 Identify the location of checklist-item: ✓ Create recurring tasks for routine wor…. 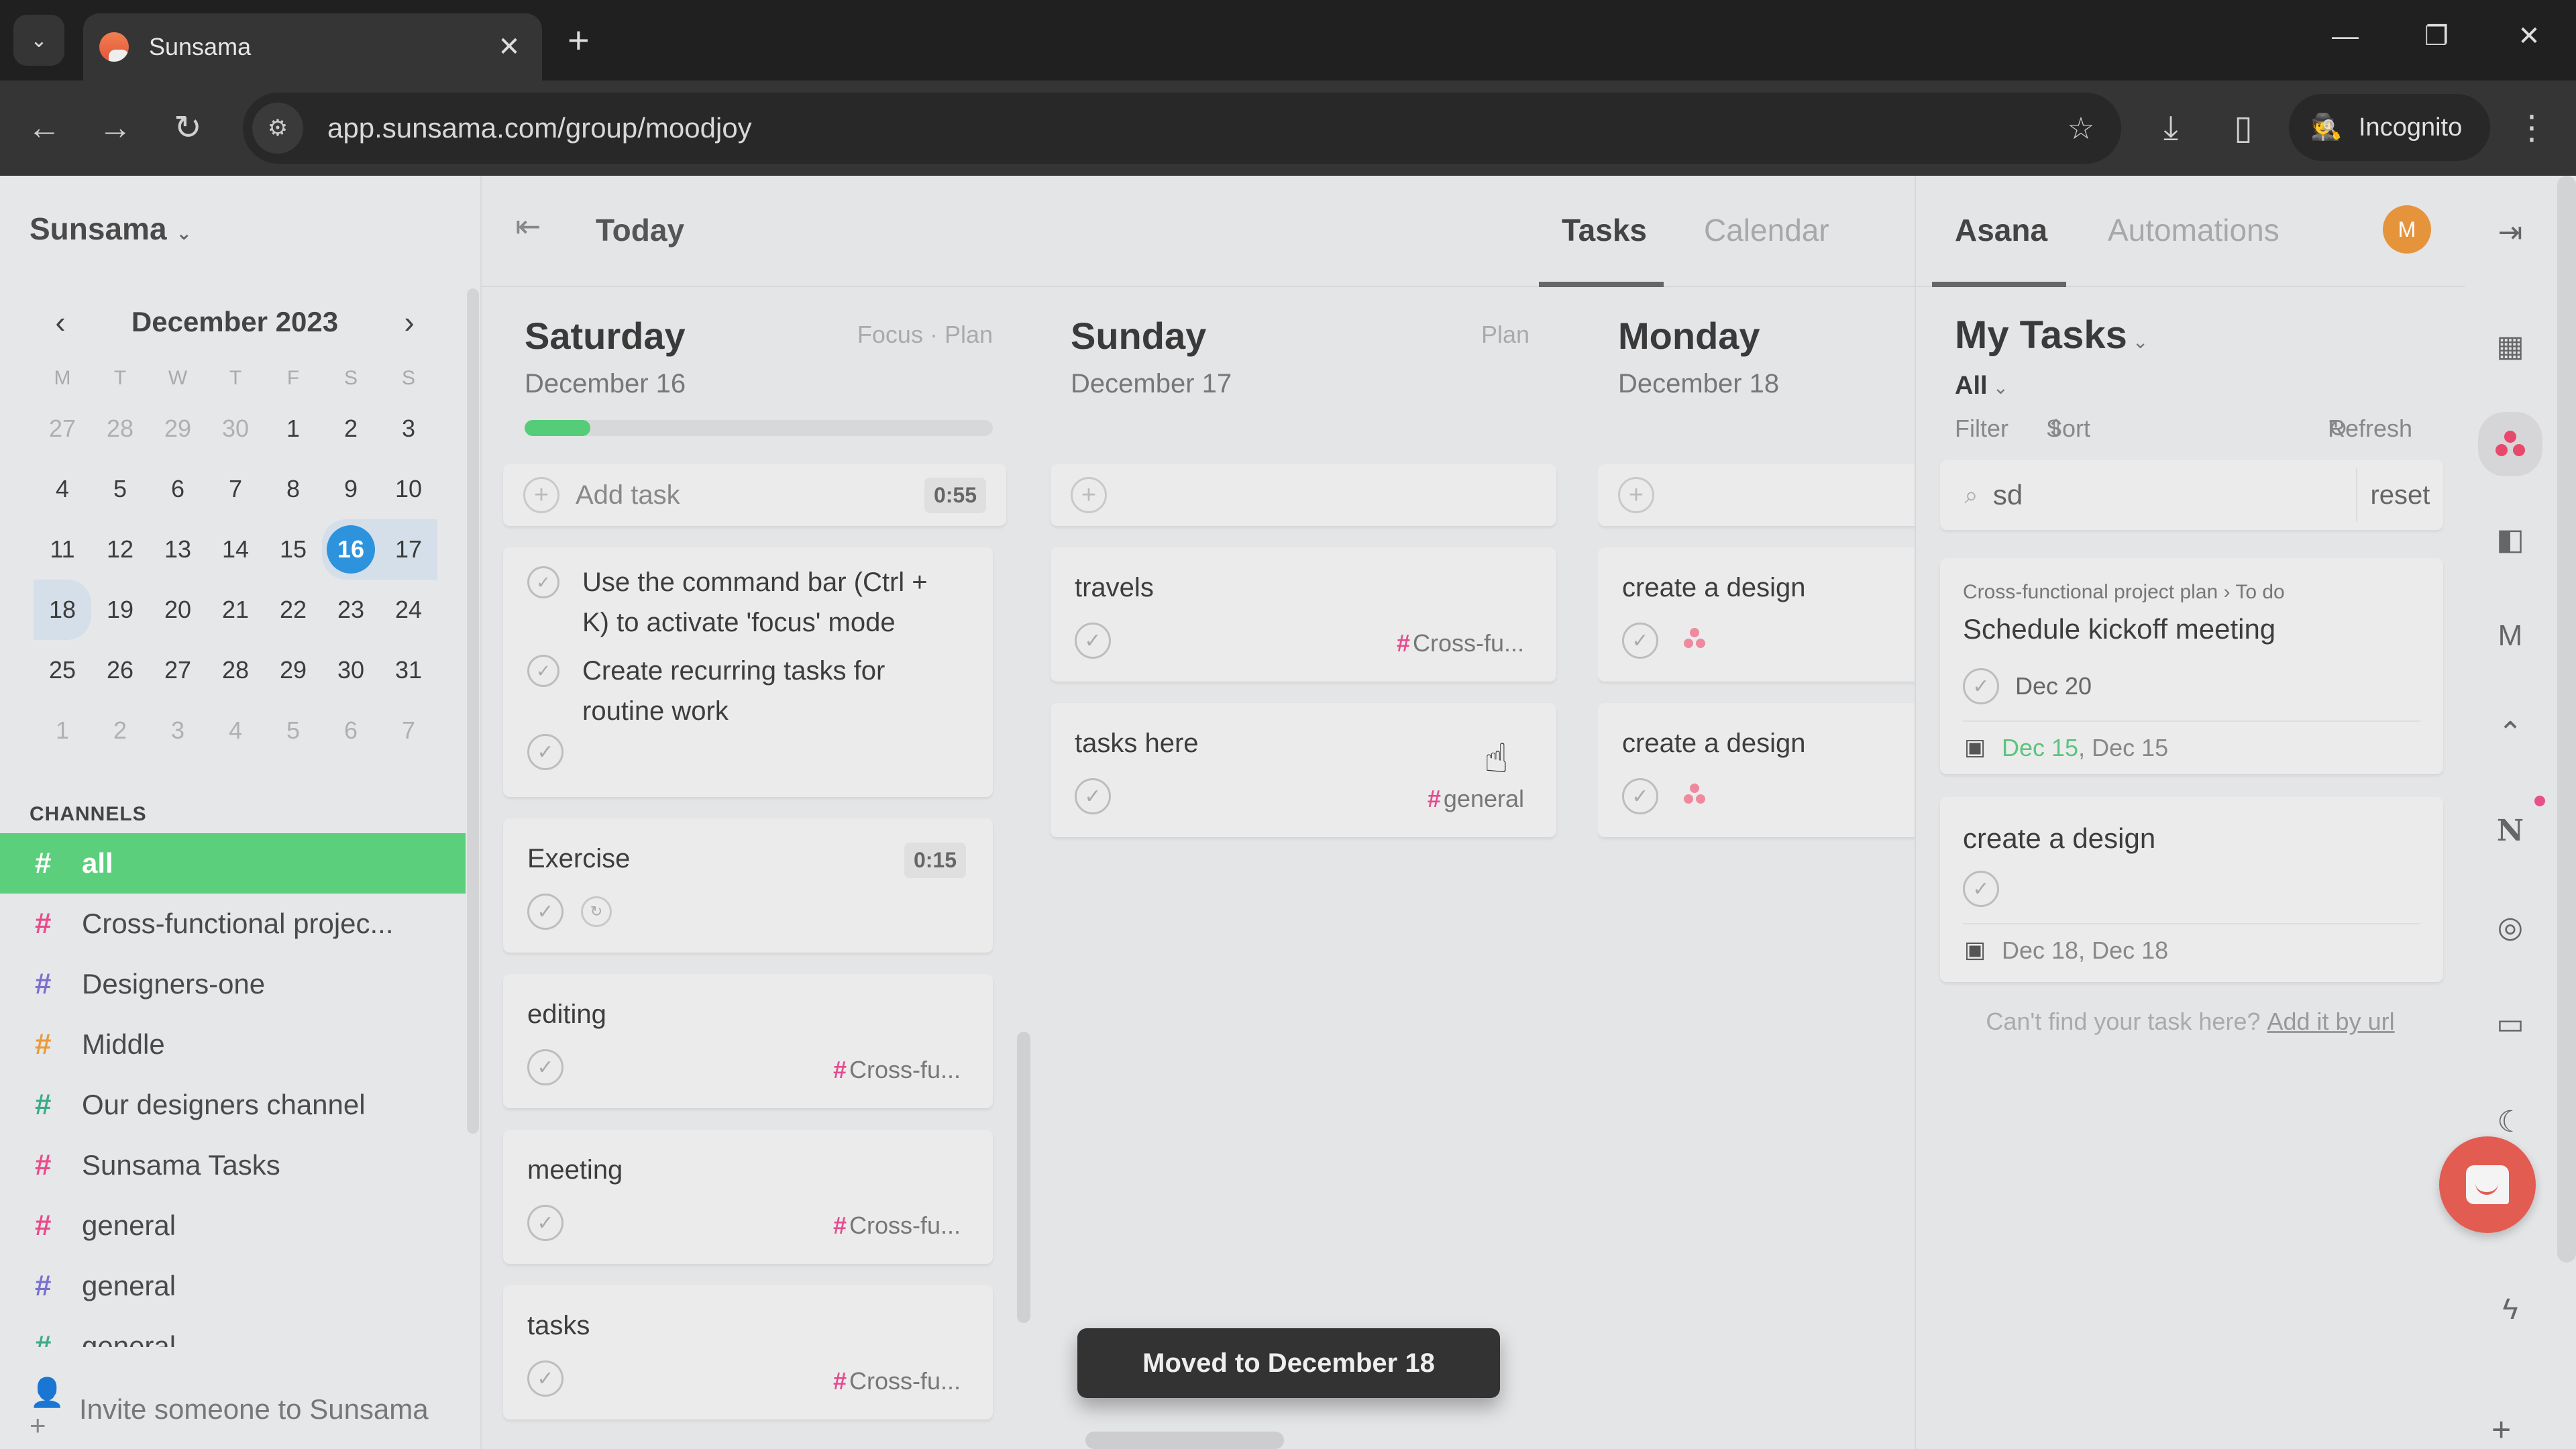
(742, 693).